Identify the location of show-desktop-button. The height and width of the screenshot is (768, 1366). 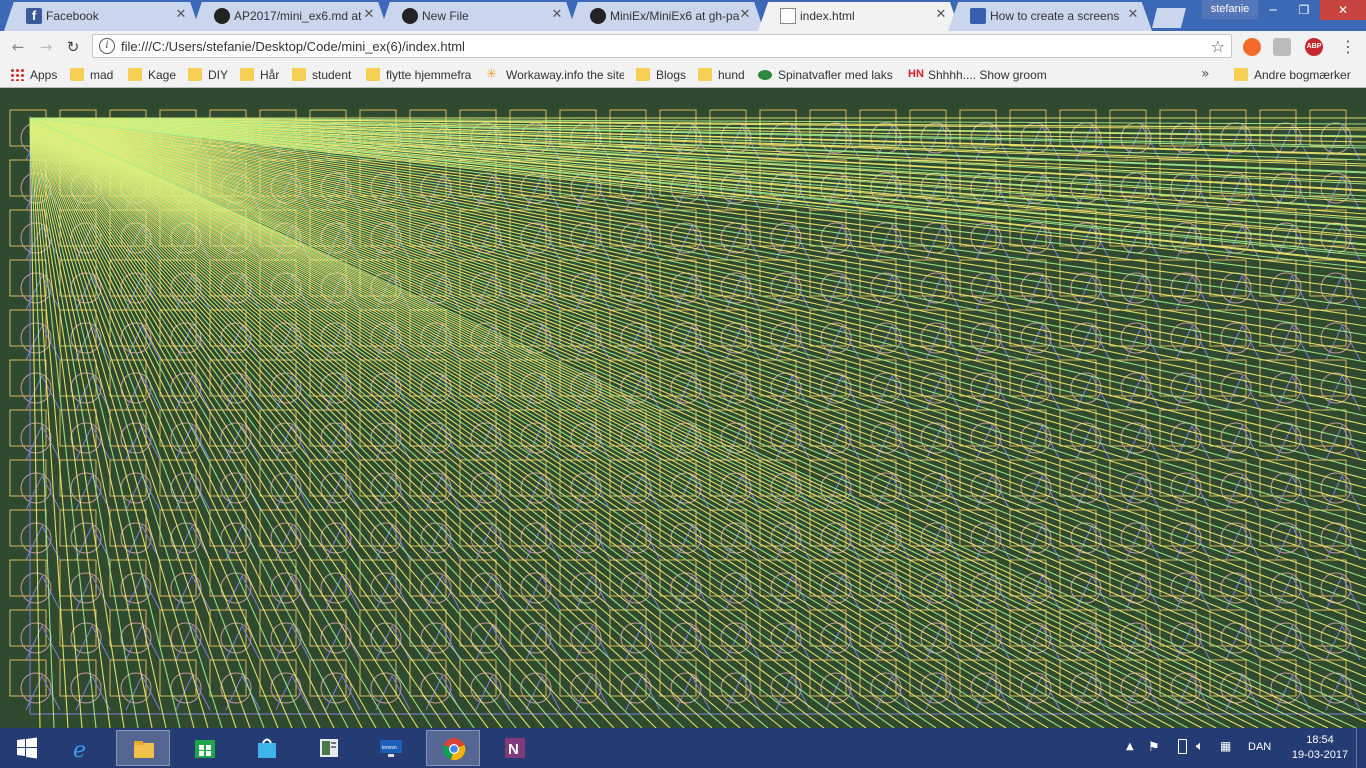
(1361, 748).